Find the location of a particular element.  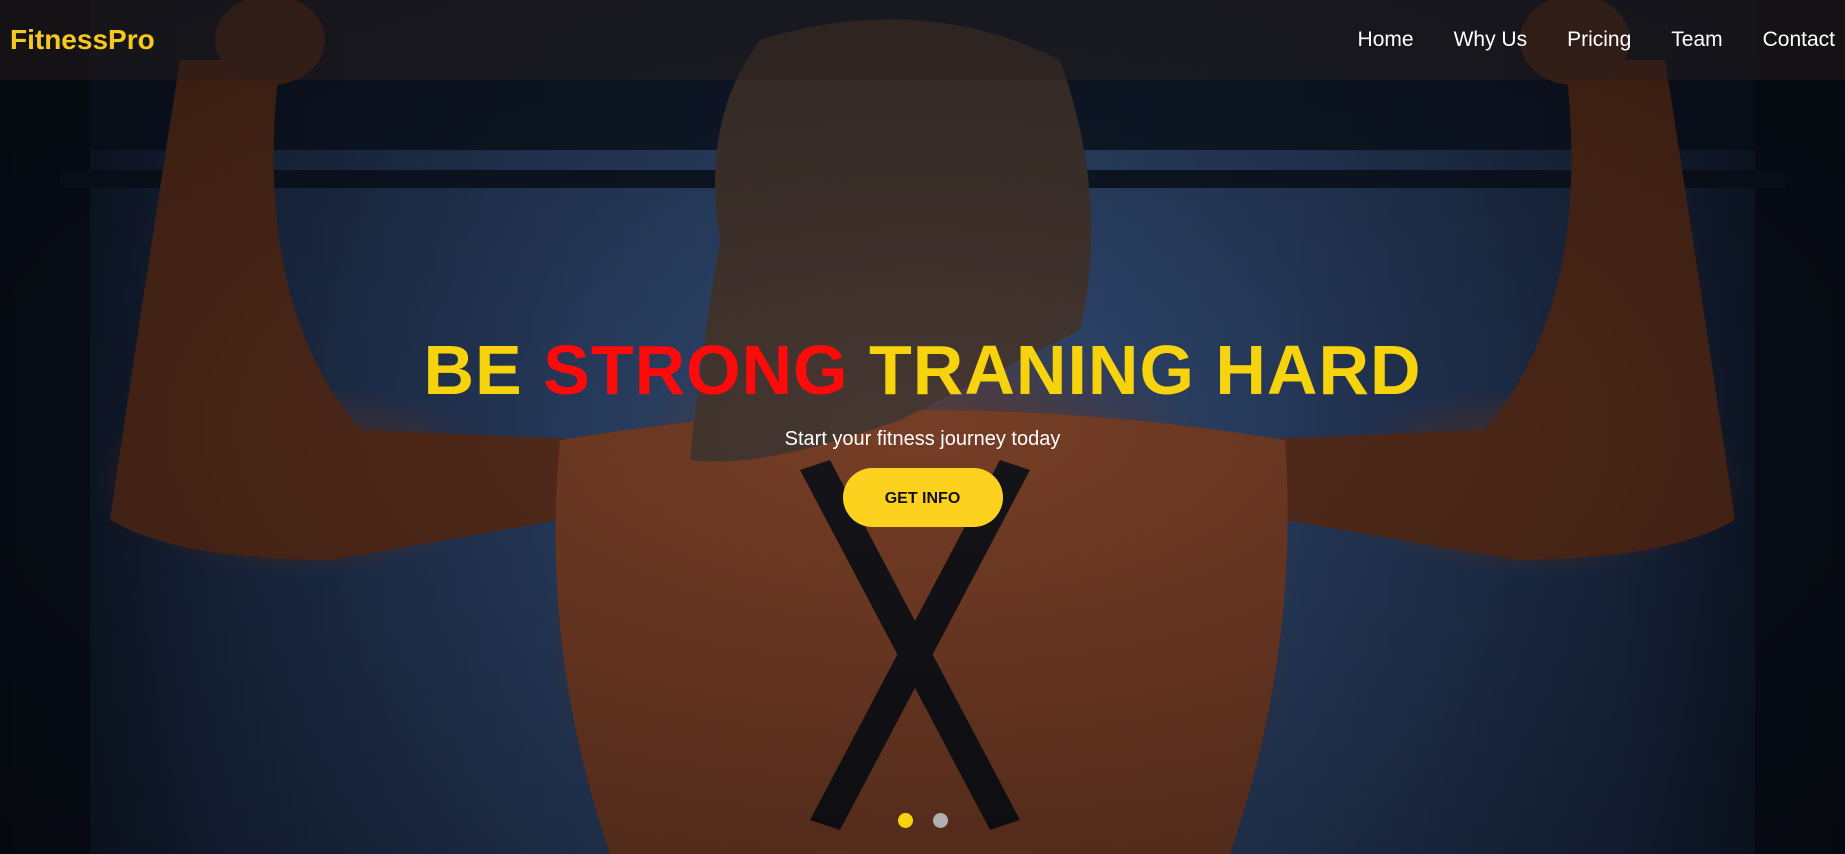

nav-link-contact: Contact is located at coordinates (1799, 40).